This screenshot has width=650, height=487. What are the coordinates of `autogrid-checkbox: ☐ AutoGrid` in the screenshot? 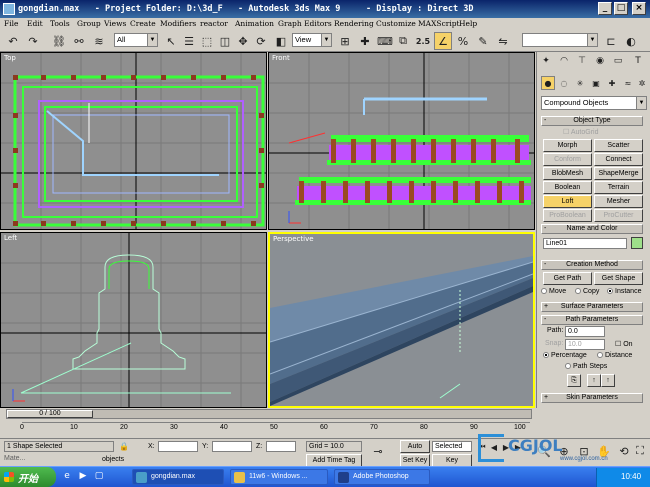 It's located at (580, 132).